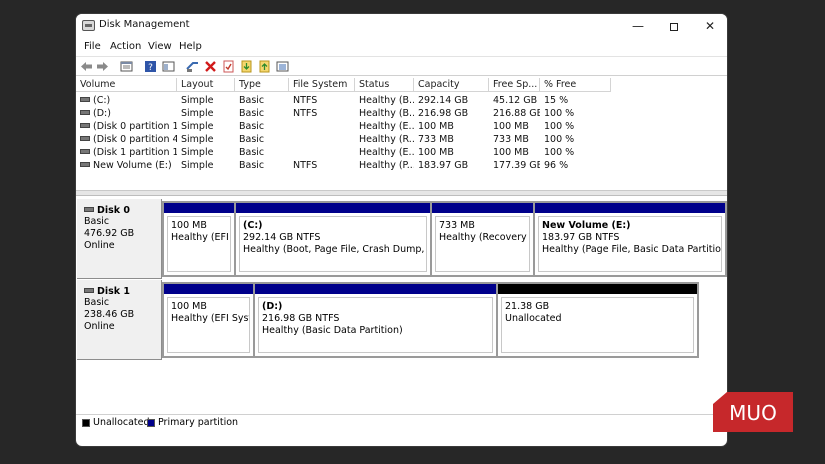  Describe the element at coordinates (282, 237) in the screenshot. I see `partition-size: 292.14 GB NTFS` at that location.